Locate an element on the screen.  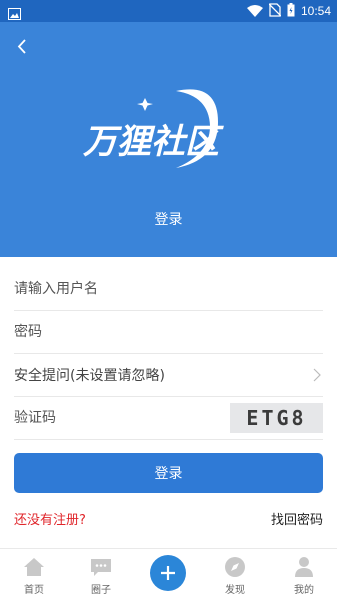
back-arrow-icon is located at coordinates (21, 46).